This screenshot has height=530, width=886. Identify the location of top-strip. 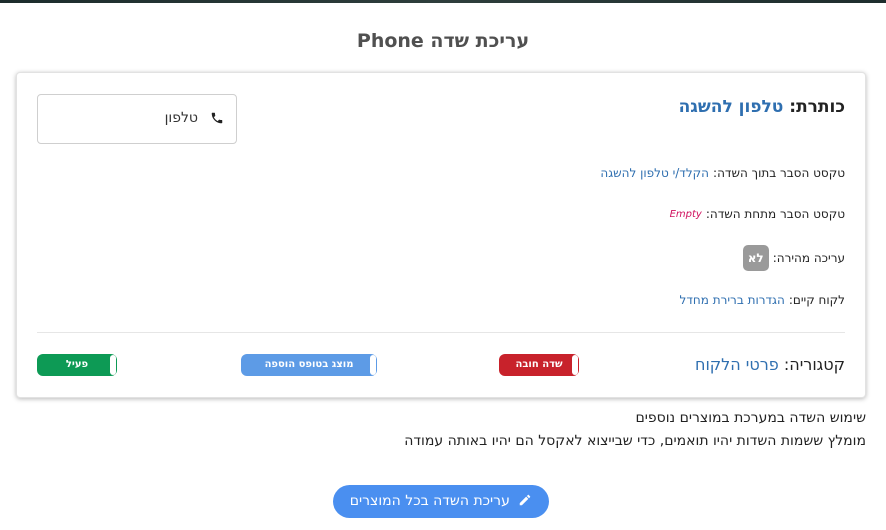
(443, 1).